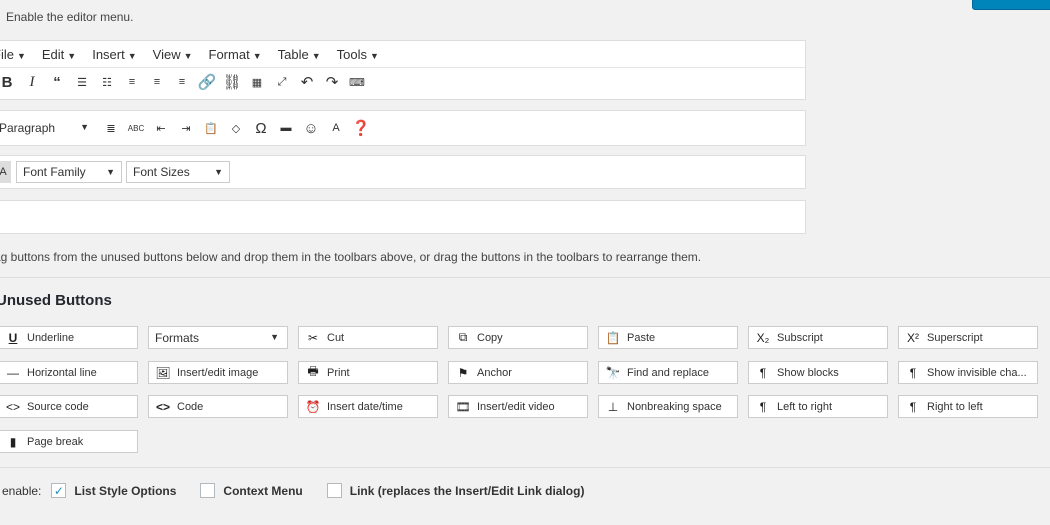  What do you see at coordinates (968, 406) in the screenshot?
I see `unused-button-rtl: ¶ Right to left` at bounding box center [968, 406].